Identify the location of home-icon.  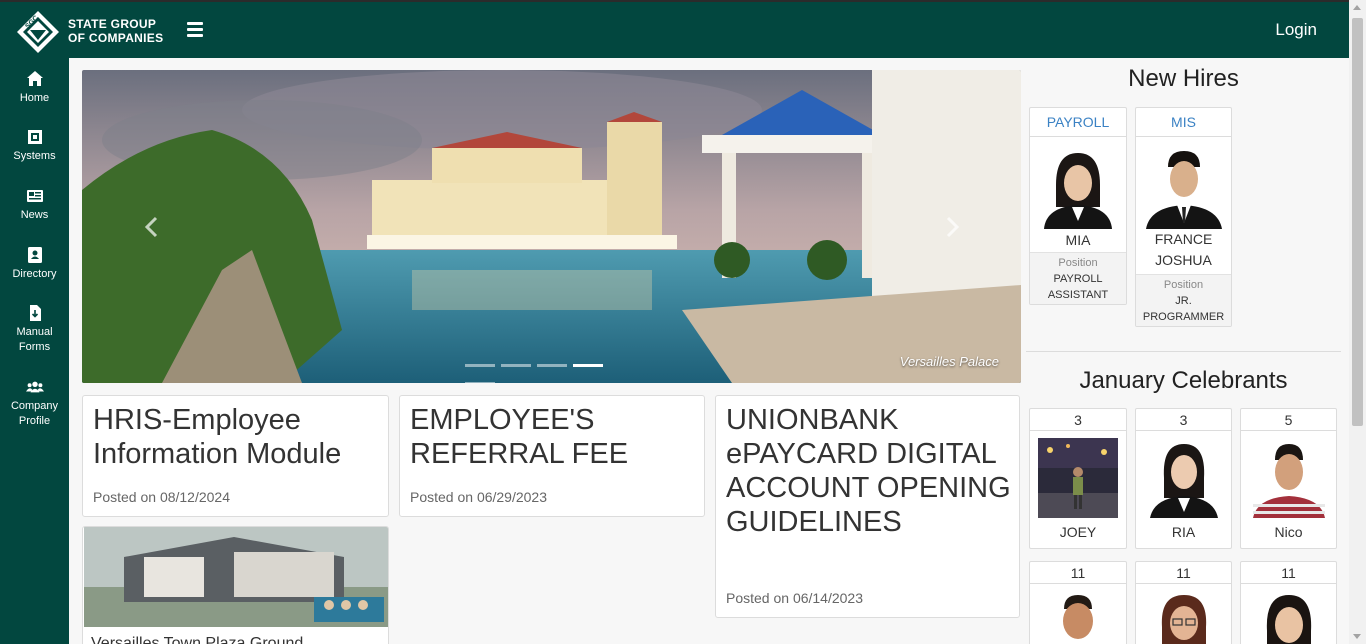
(34, 78).